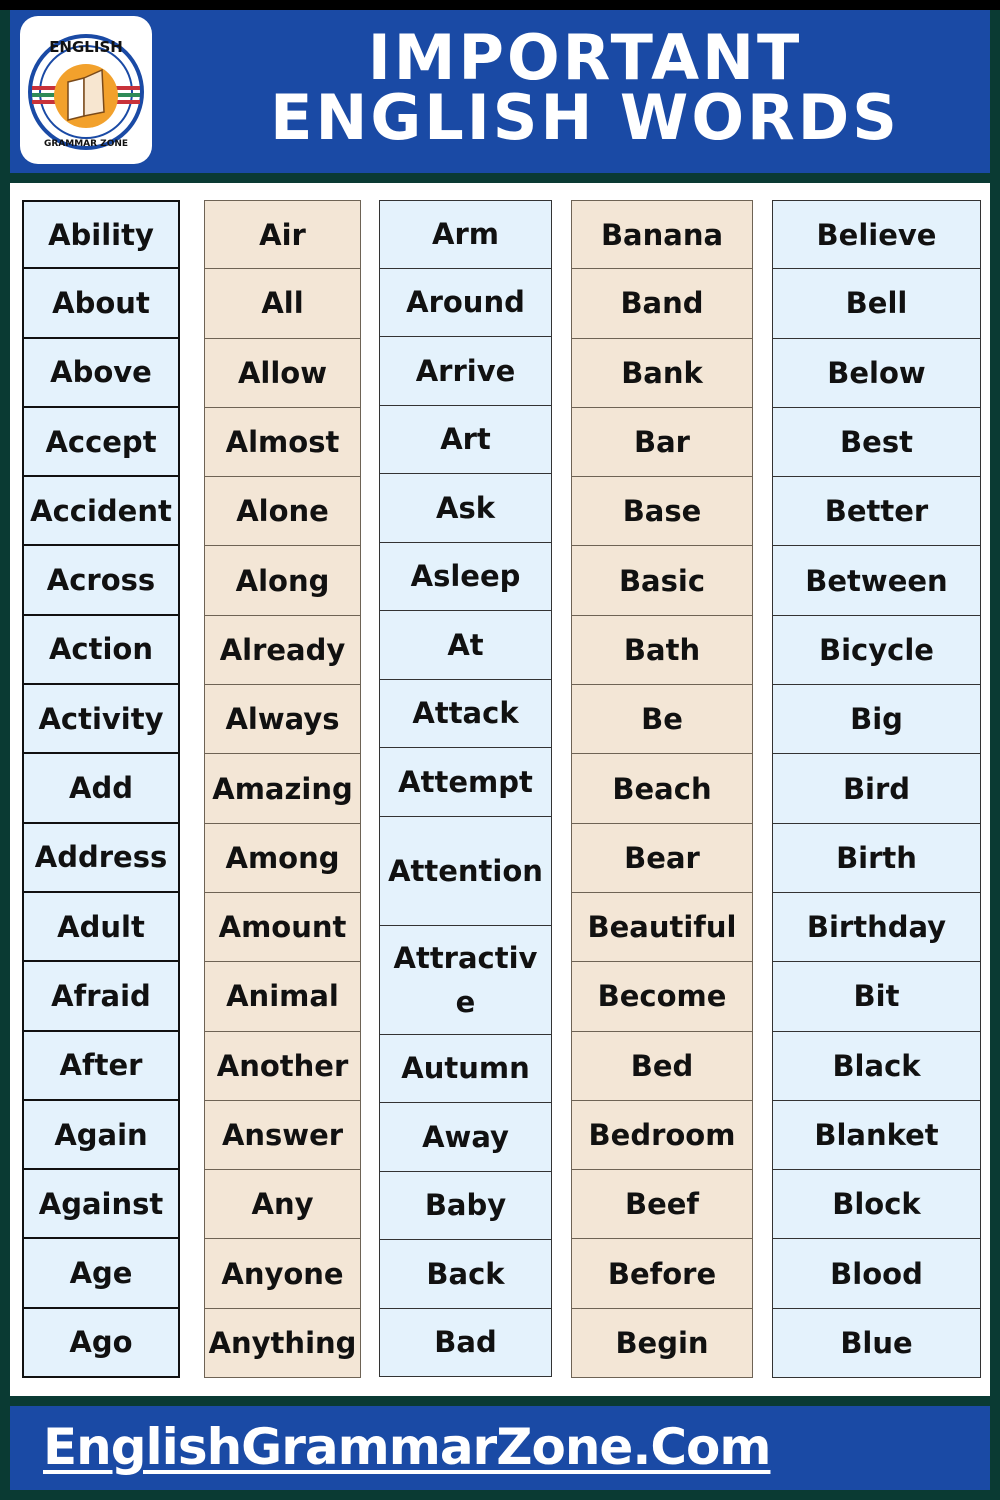 Image resolution: width=1000 pixels, height=1500 pixels. Describe the element at coordinates (876, 1135) in the screenshot. I see `word-cell: Blanket` at that location.